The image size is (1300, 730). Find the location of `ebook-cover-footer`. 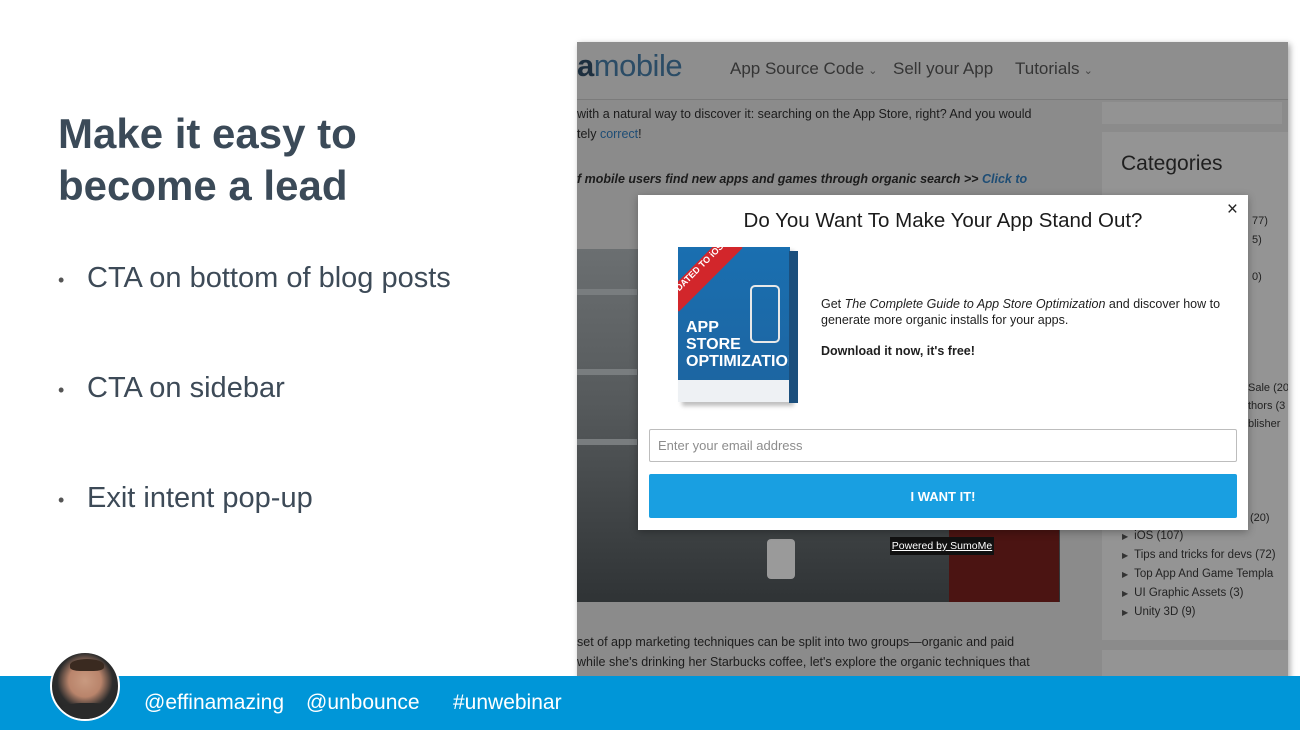

ebook-cover-footer is located at coordinates (734, 391).